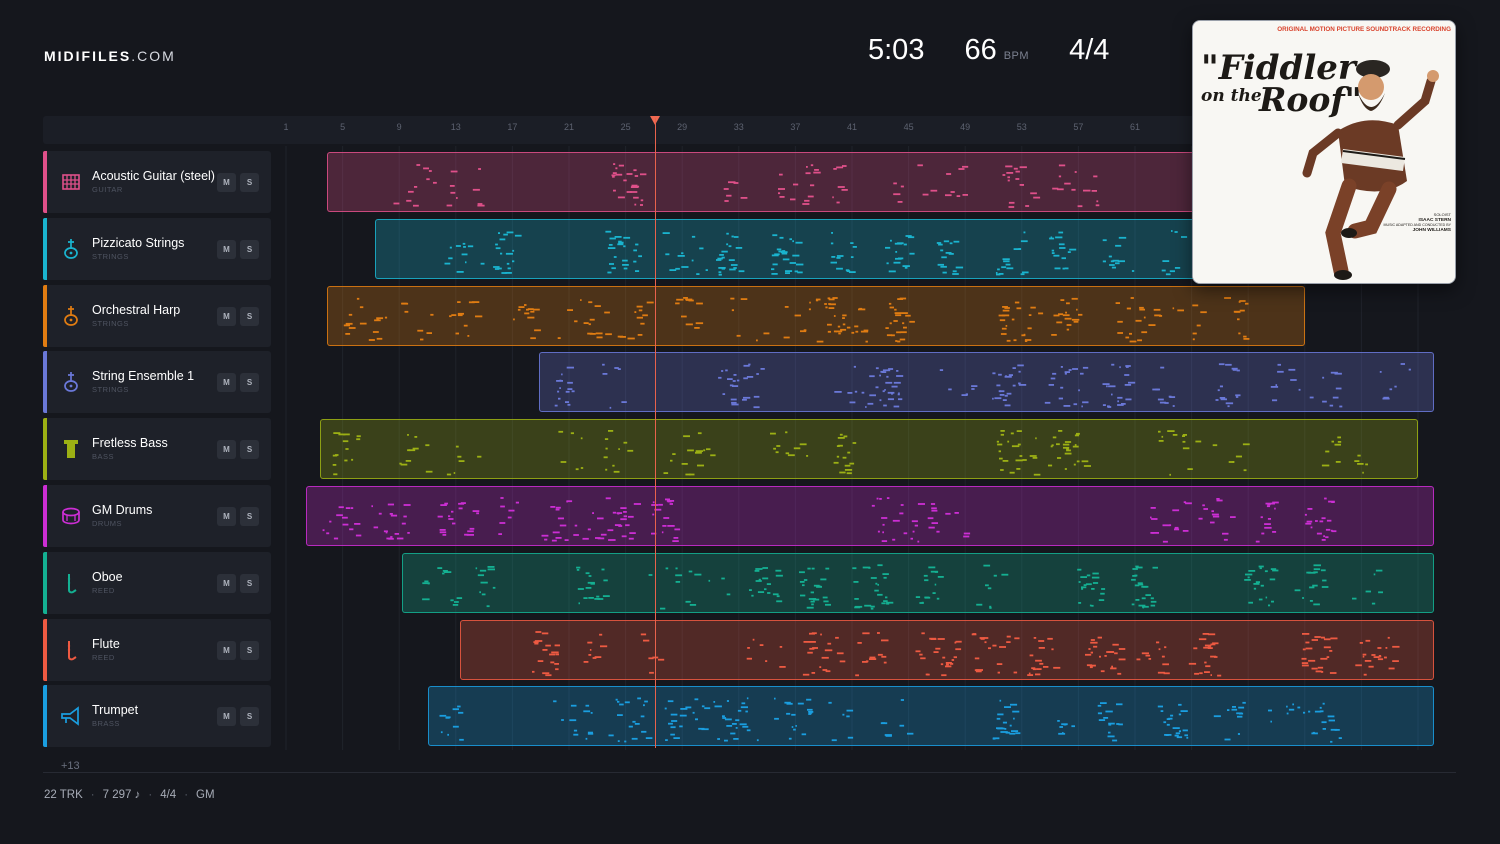 The height and width of the screenshot is (844, 1500). What do you see at coordinates (869, 449) in the screenshot?
I see `note-lane-fretless-bass` at bounding box center [869, 449].